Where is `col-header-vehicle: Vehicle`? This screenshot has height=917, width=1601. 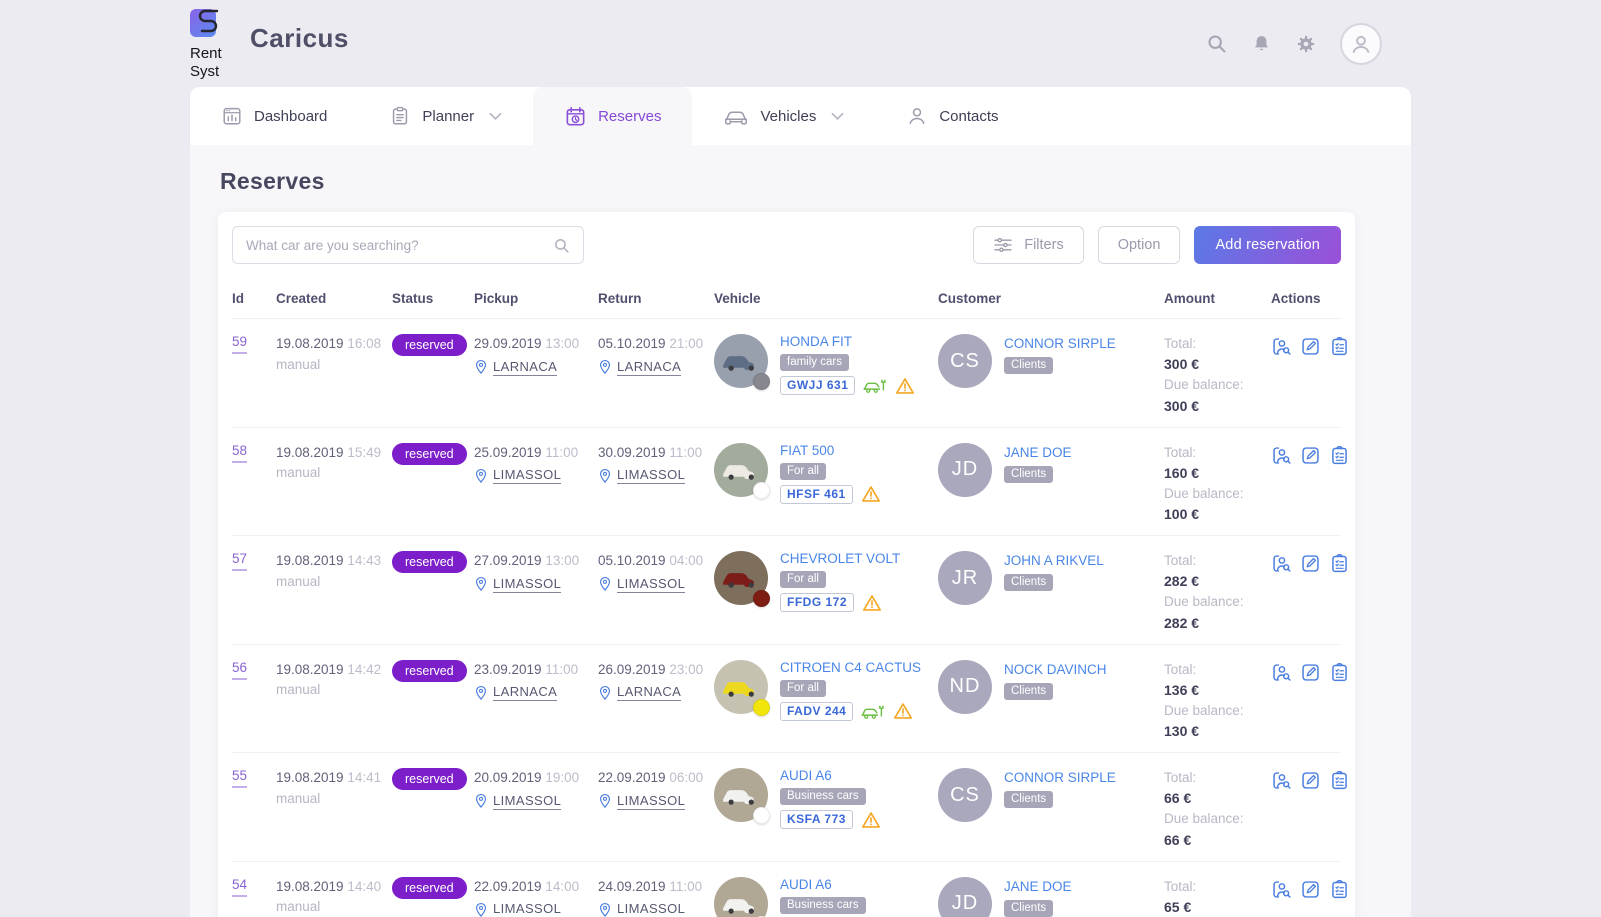 col-header-vehicle: Vehicle is located at coordinates (826, 298).